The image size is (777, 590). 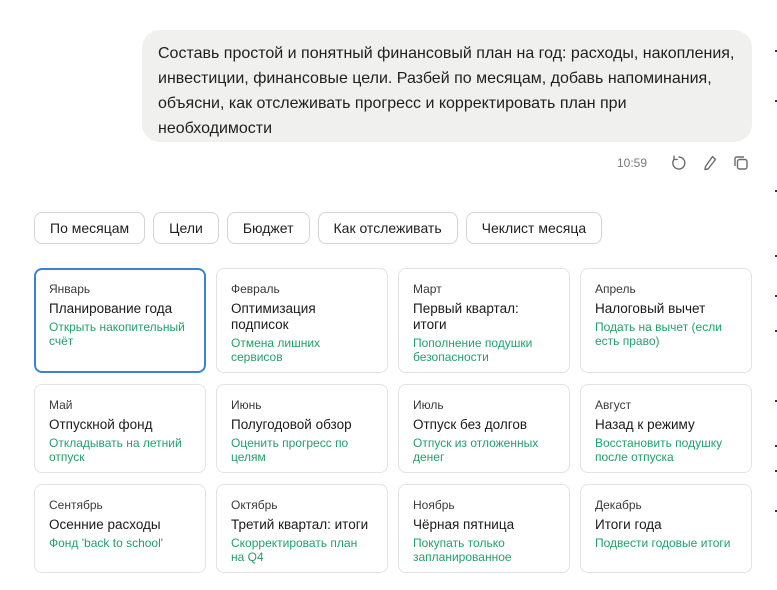 I want to click on chip-1: По месяцам, so click(x=90, y=228).